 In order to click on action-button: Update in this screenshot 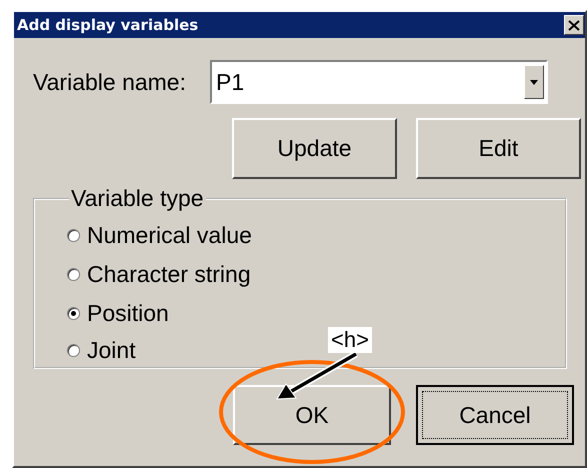, I will do `click(314, 148)`.